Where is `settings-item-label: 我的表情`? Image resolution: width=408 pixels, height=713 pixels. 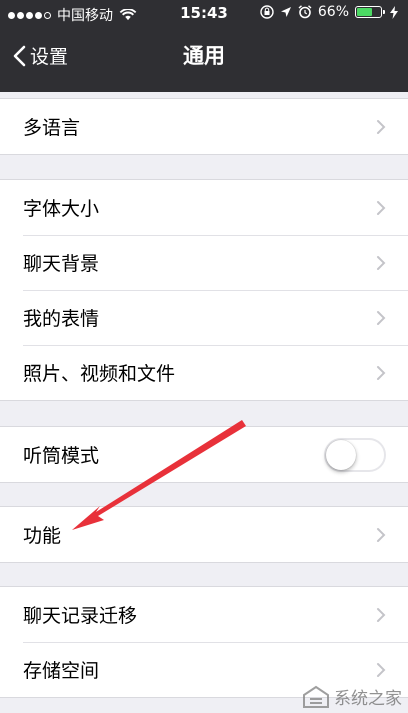 settings-item-label: 我的表情 is located at coordinates (61, 319).